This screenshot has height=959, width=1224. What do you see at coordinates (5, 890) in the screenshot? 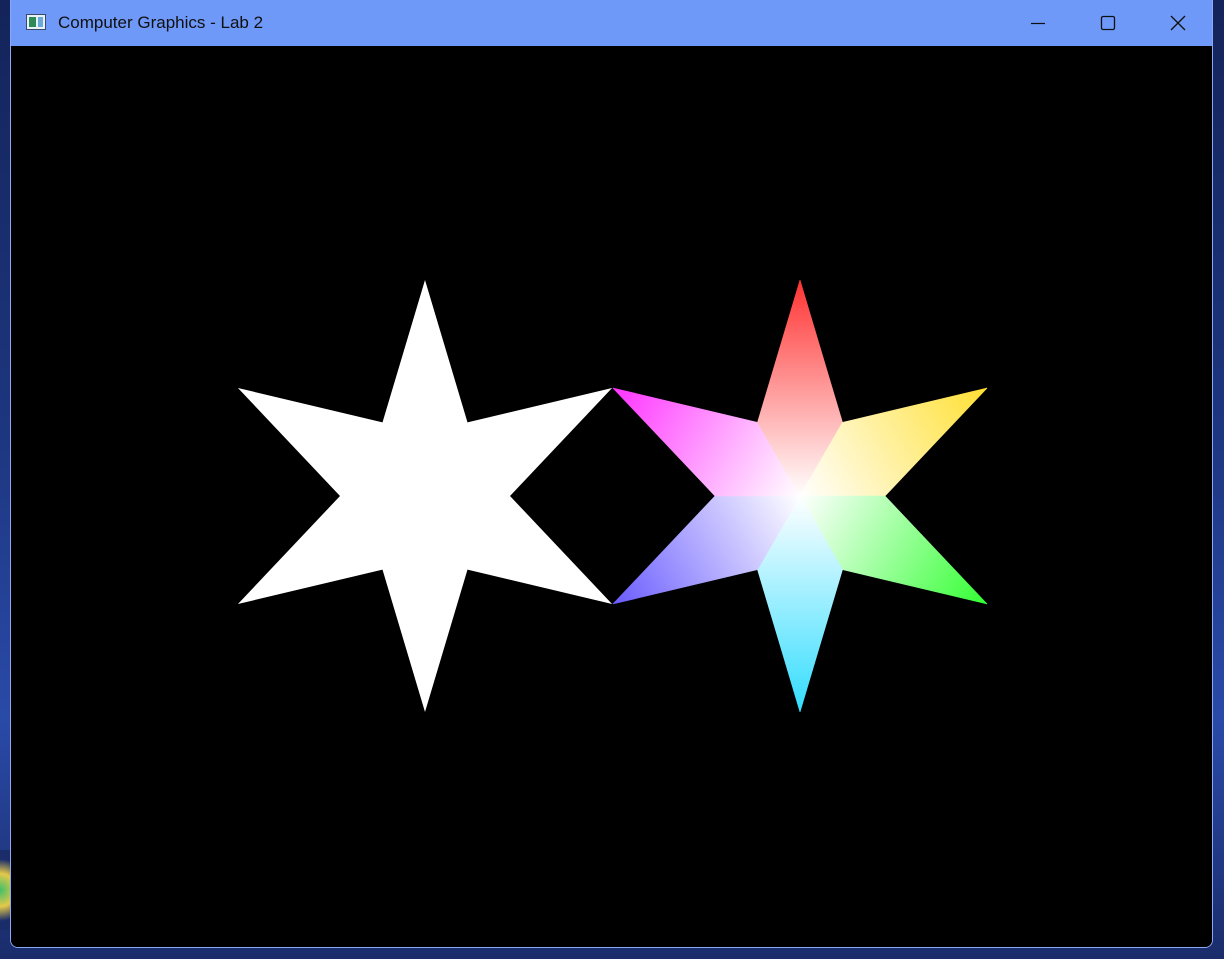
I see `desktop-background-fragment` at bounding box center [5, 890].